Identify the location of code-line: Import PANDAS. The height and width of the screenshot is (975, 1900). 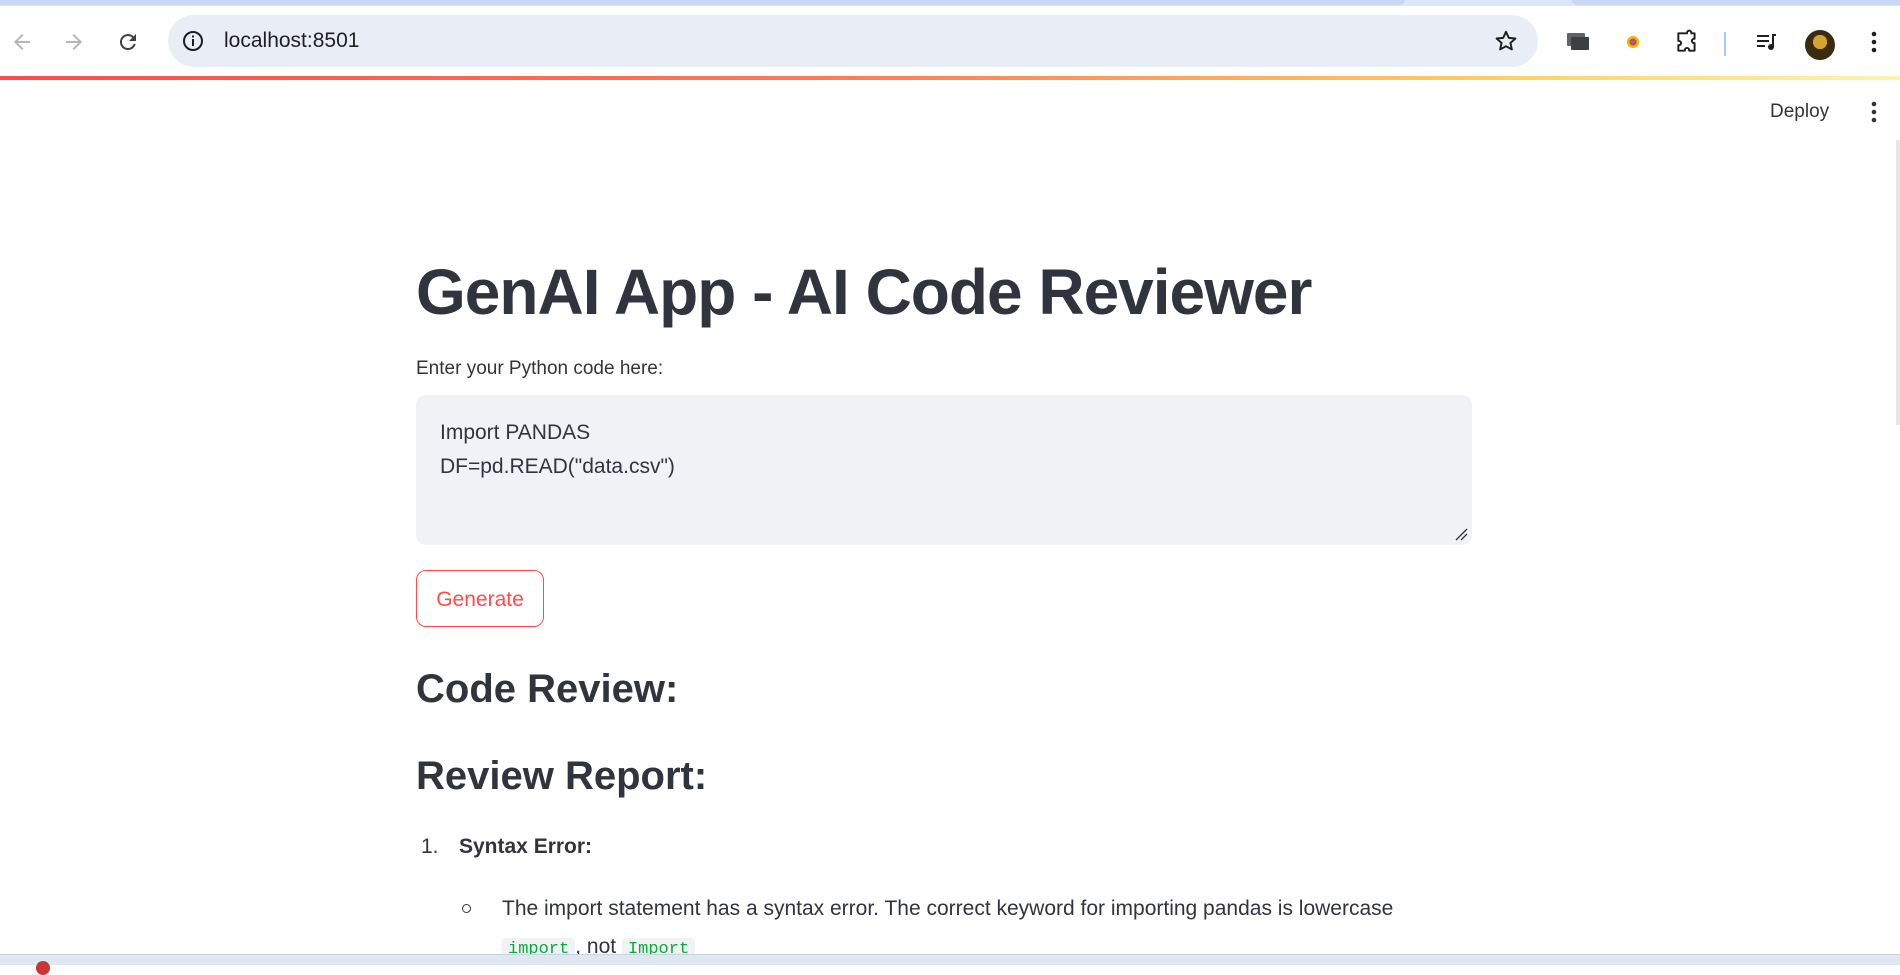
(515, 433).